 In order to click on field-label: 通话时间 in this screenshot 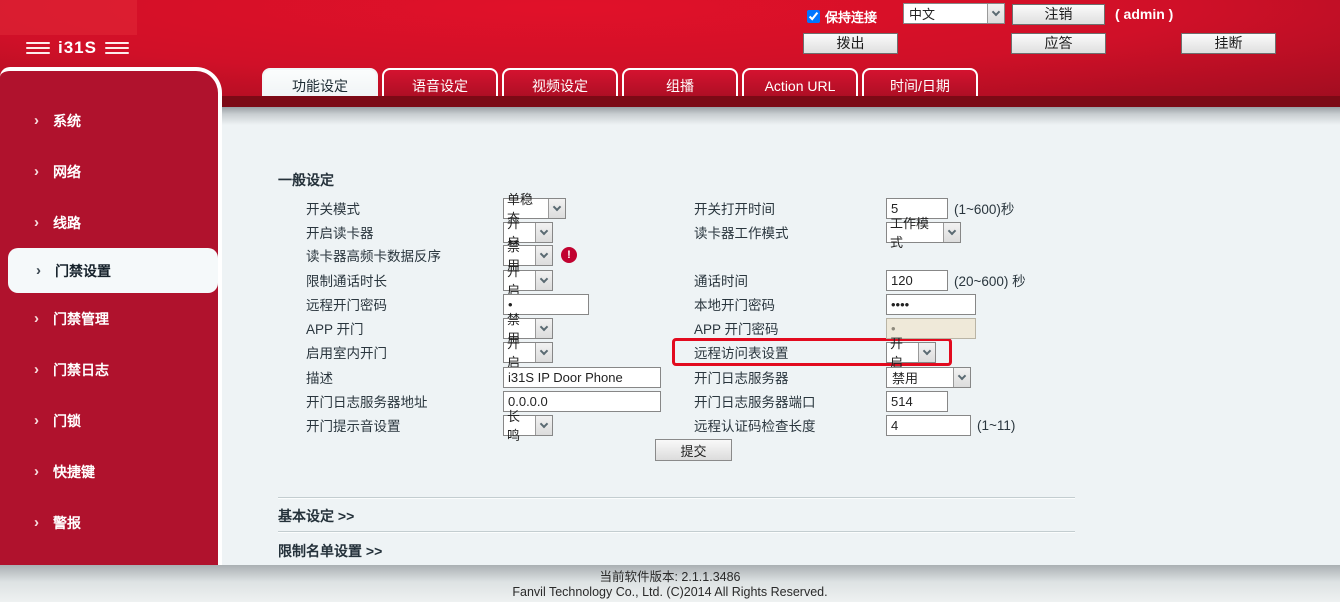, I will do `click(721, 281)`.